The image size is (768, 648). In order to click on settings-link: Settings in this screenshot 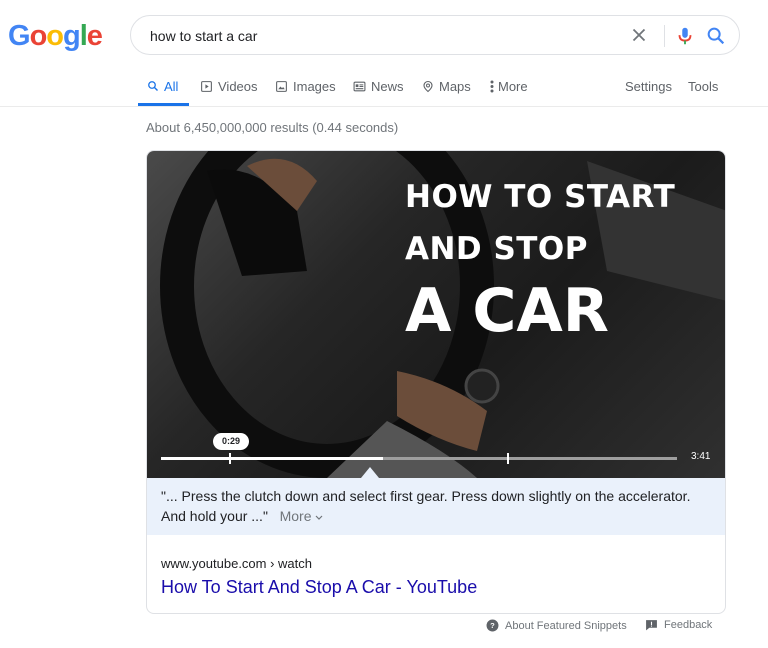, I will do `click(648, 92)`.